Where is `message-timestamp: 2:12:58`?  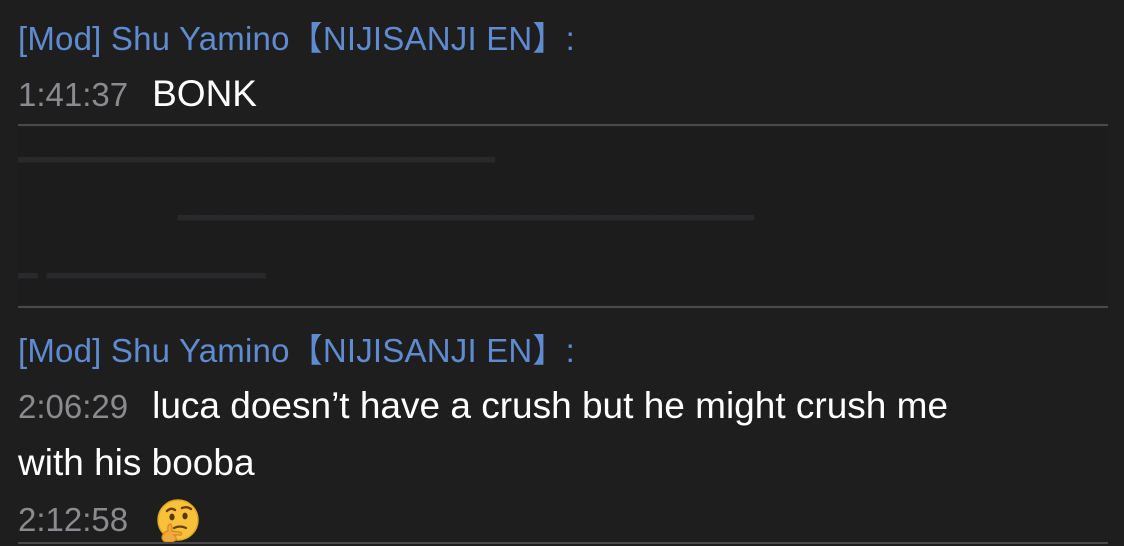
message-timestamp: 2:12:58 is located at coordinates (73, 519).